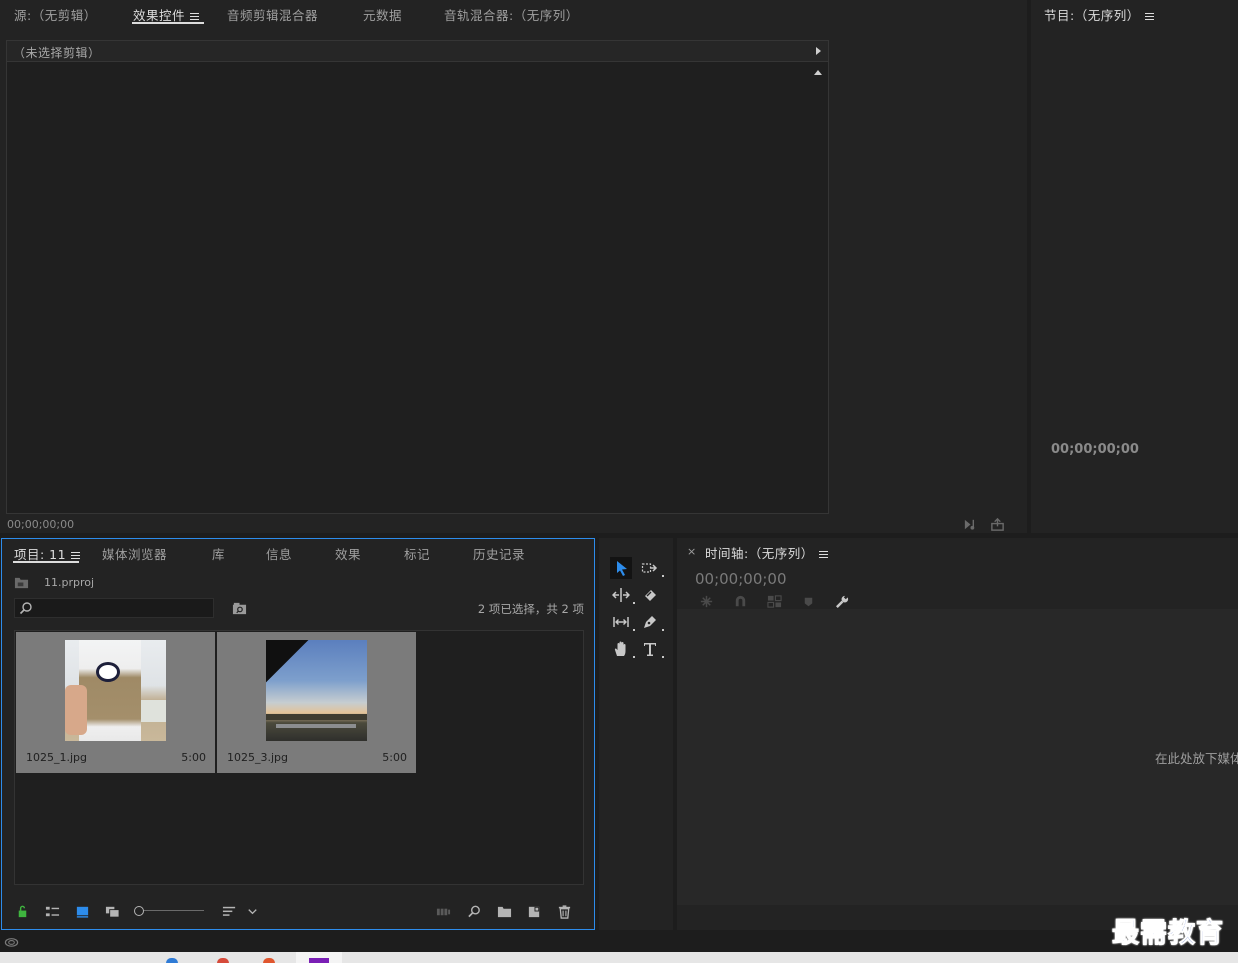  Describe the element at coordinates (417, 51) in the screenshot. I see `clip-header-bar: （未选择剪辑）` at that location.